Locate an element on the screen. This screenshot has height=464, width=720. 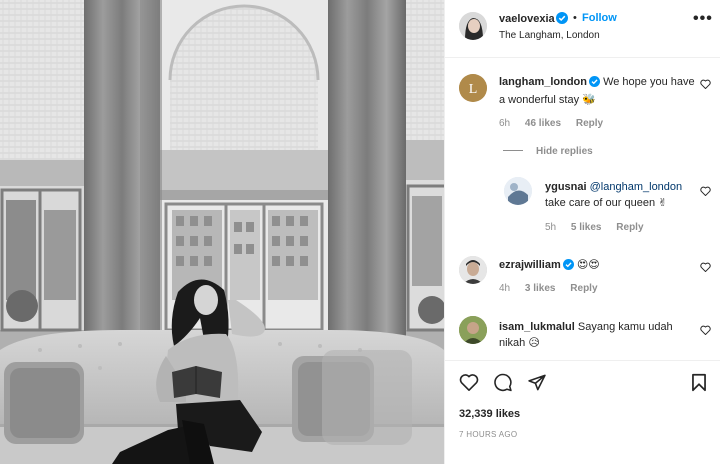
follow-button: Follow is located at coordinates (599, 18).